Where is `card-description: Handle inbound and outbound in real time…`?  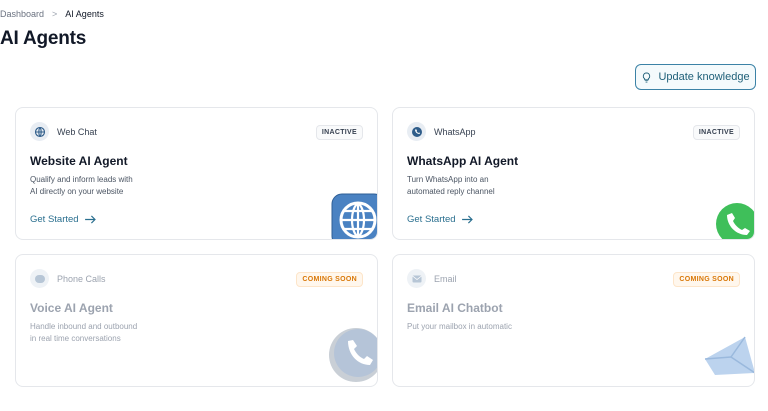 card-description: Handle inbound and outbound in real time… is located at coordinates (95, 333).